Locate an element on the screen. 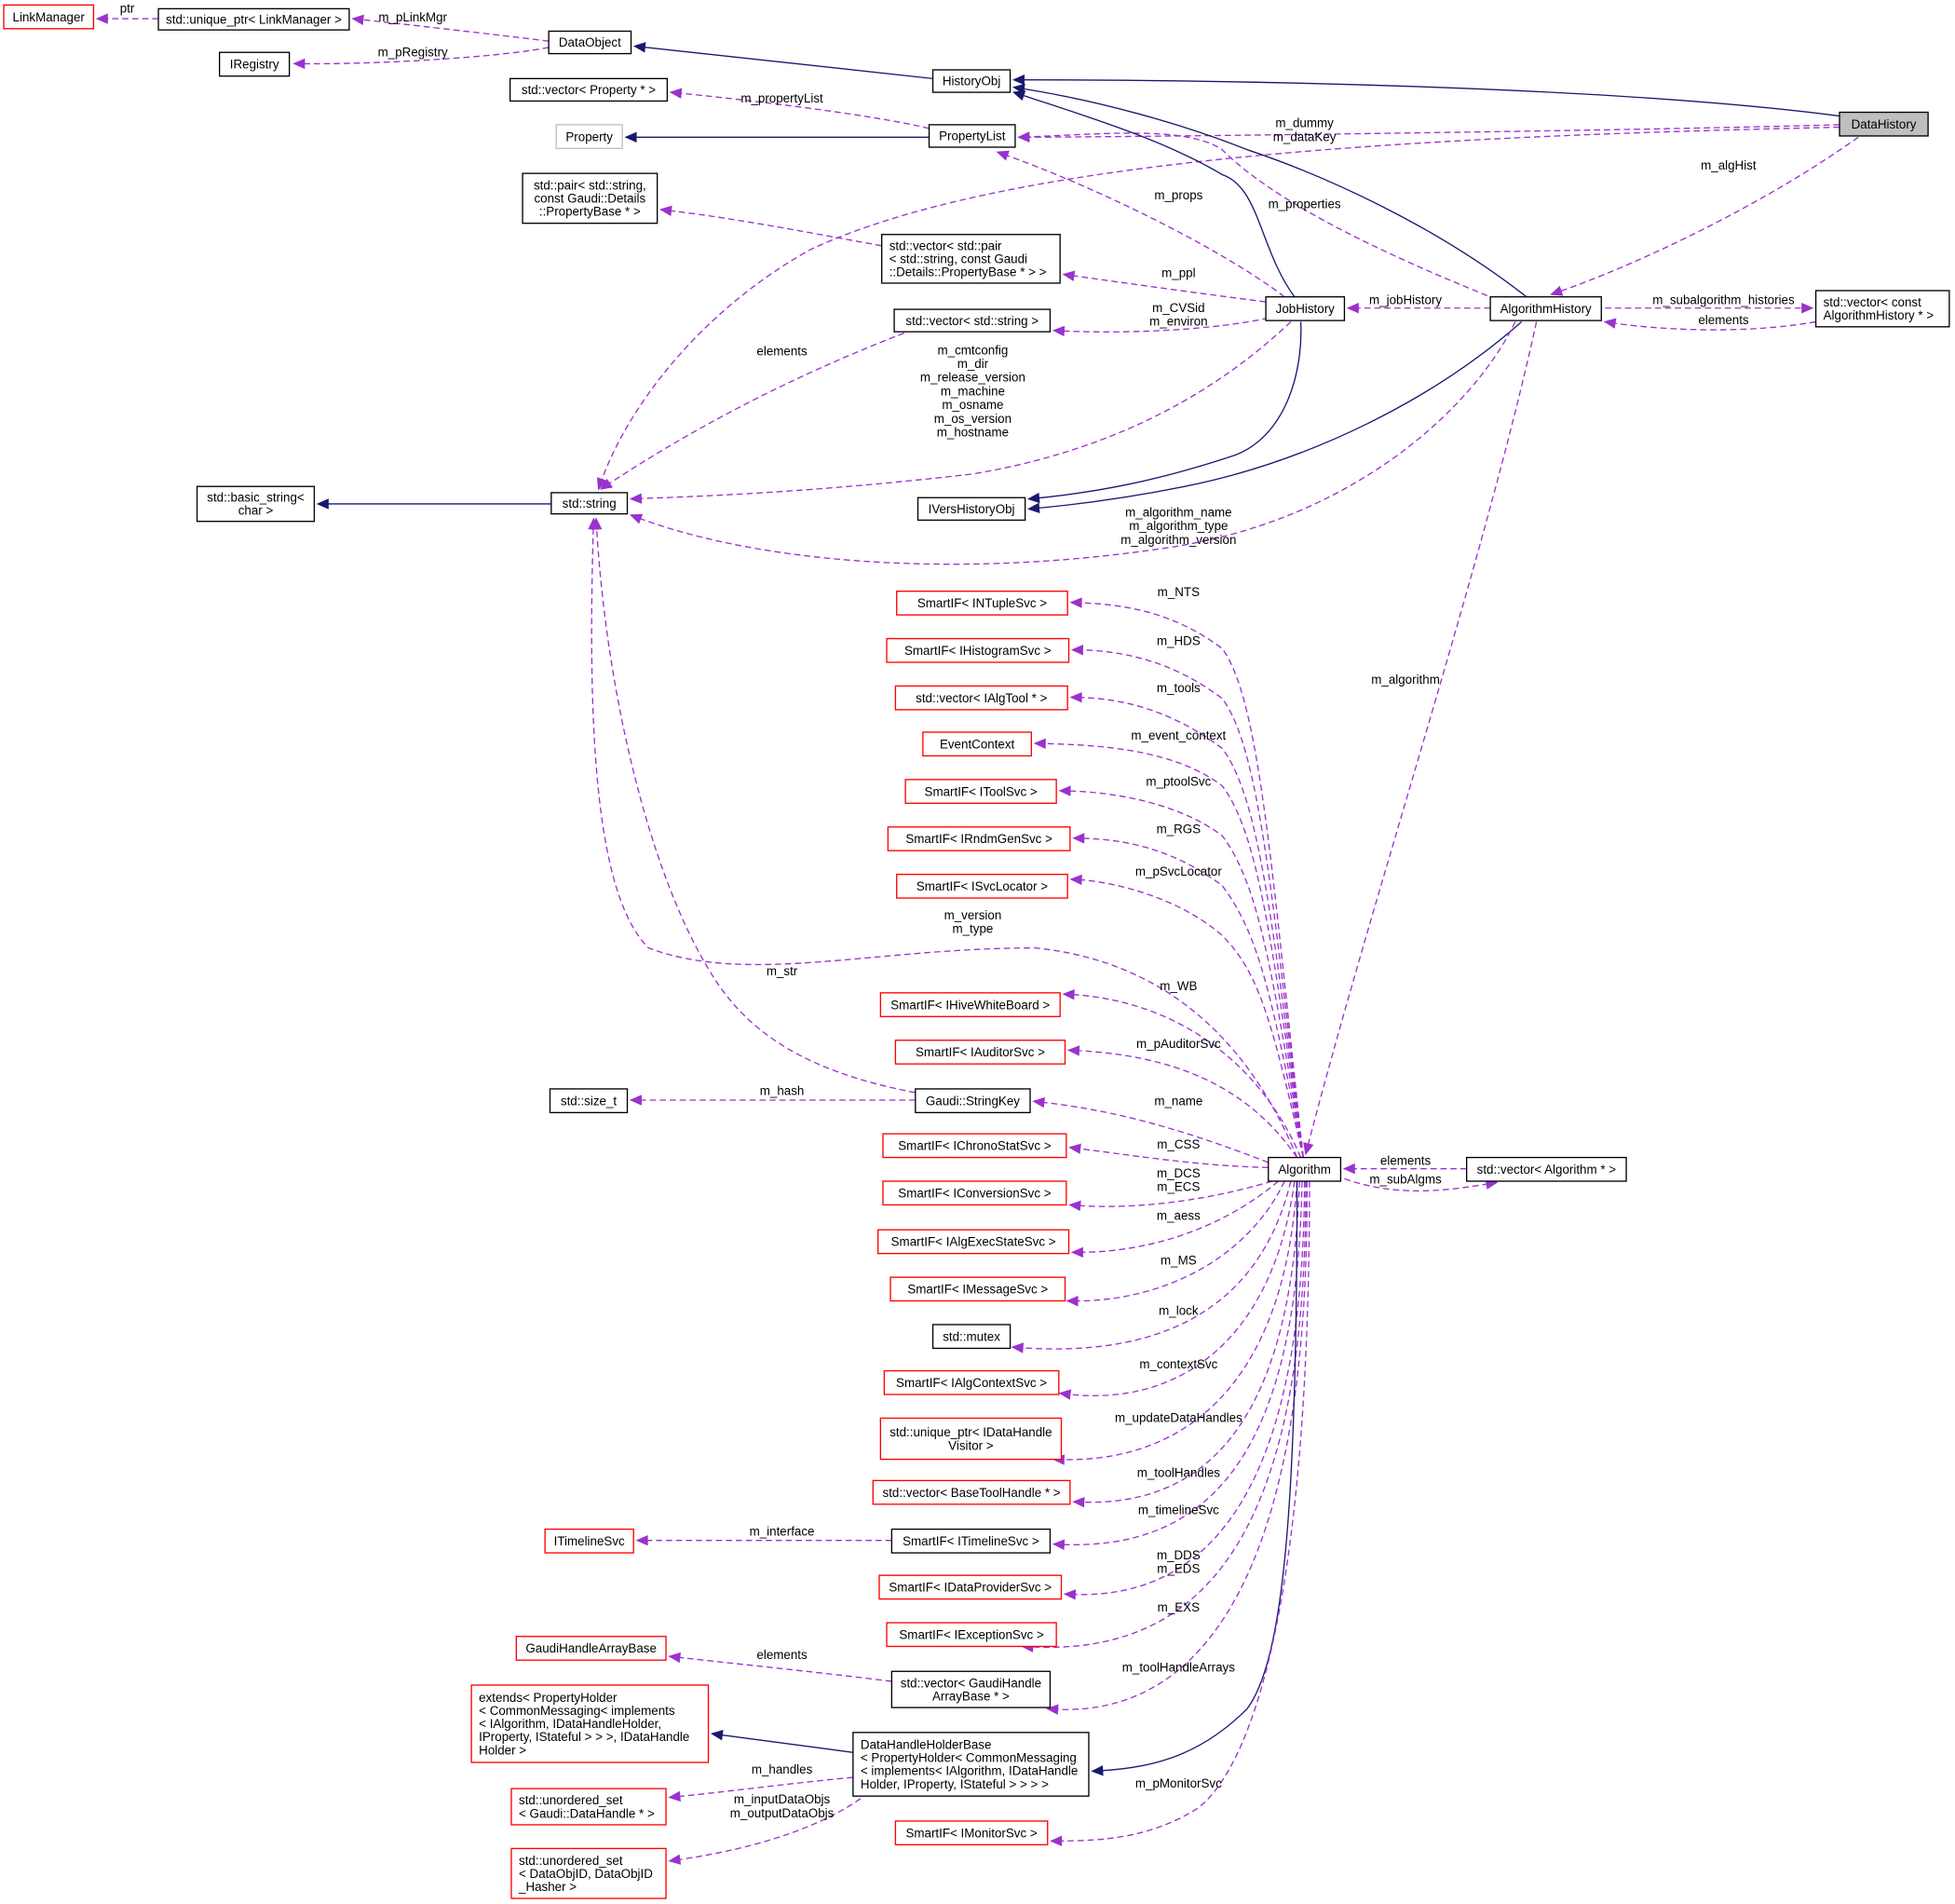 This screenshot has width=1955, height=1904. class-node-string-key: Gaudi::StringKey is located at coordinates (973, 1101).